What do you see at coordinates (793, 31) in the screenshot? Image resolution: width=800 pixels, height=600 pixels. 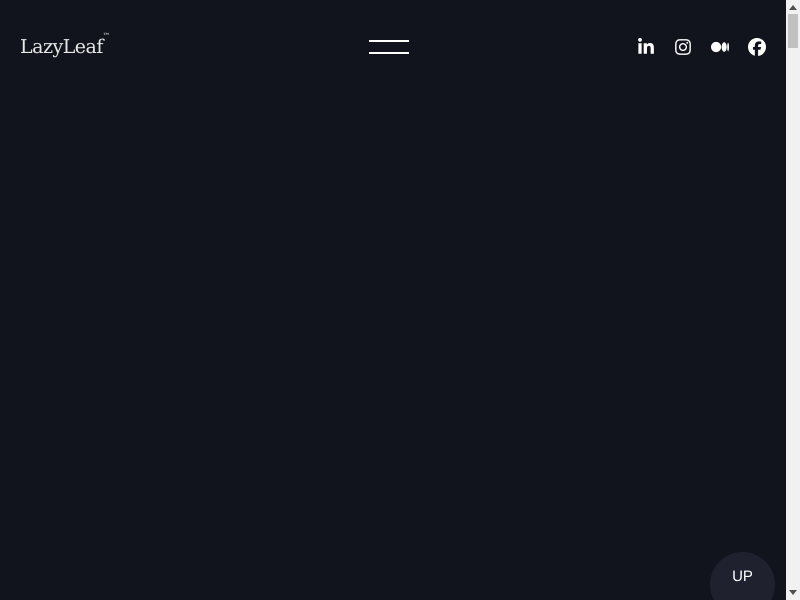 I see `scrollbar-thumb` at bounding box center [793, 31].